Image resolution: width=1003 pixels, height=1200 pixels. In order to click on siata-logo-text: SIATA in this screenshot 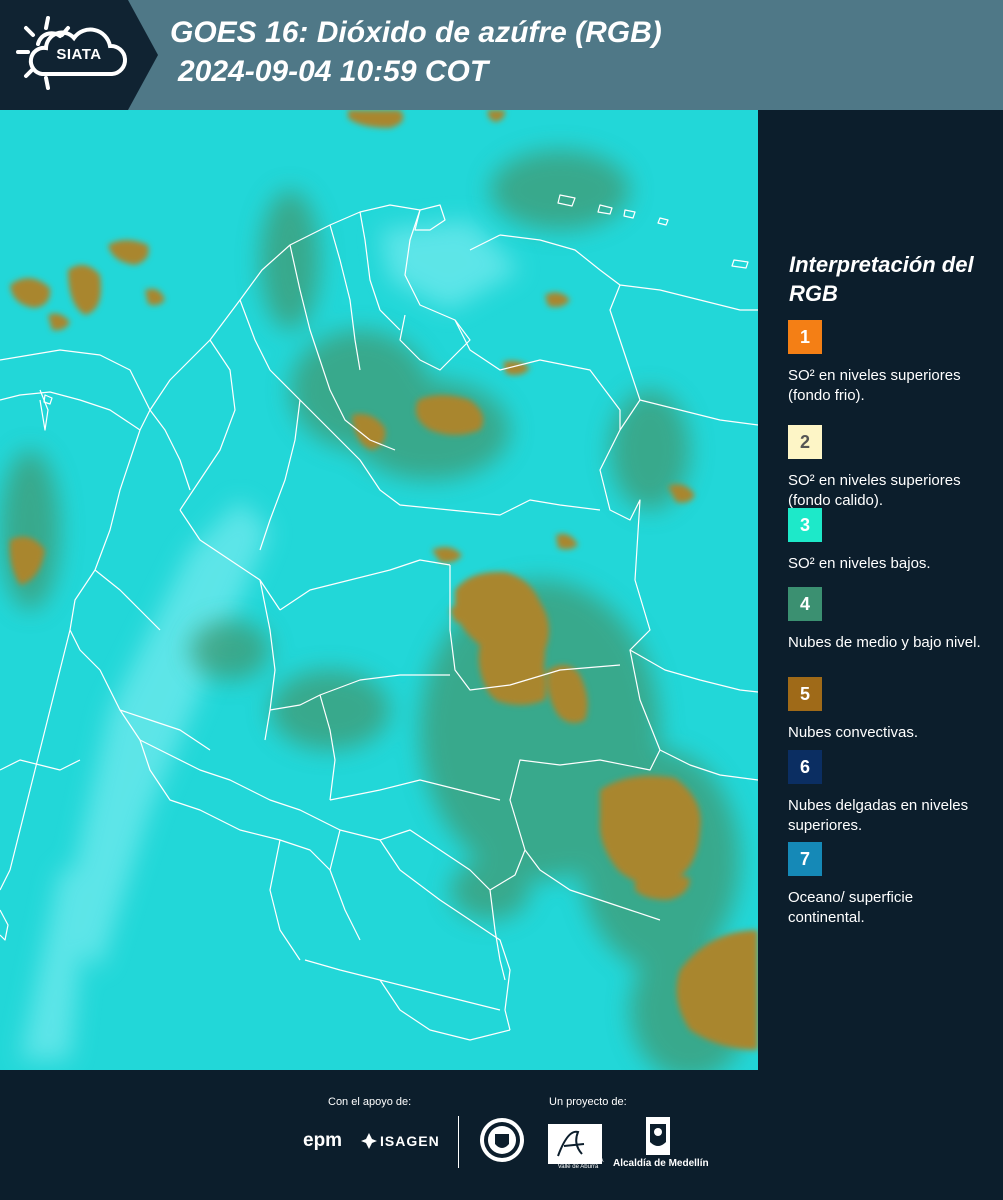, I will do `click(79, 54)`.